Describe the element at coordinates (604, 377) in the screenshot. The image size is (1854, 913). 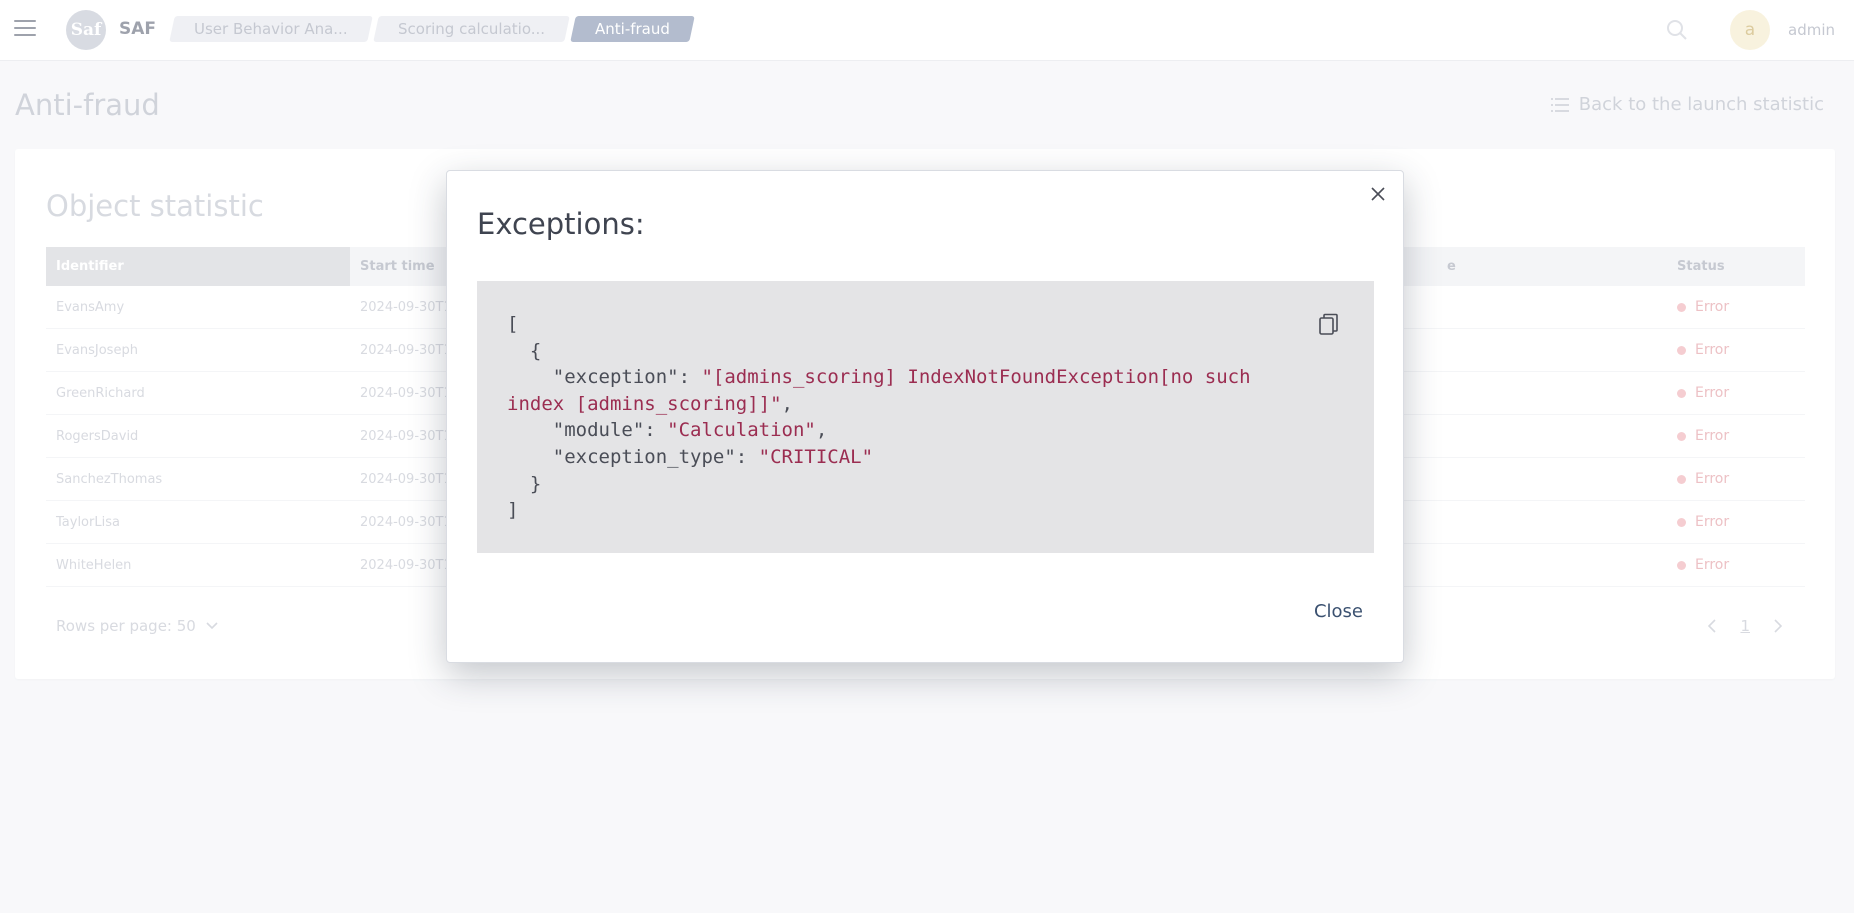
I see `json-key-exception: "exception":` at that location.